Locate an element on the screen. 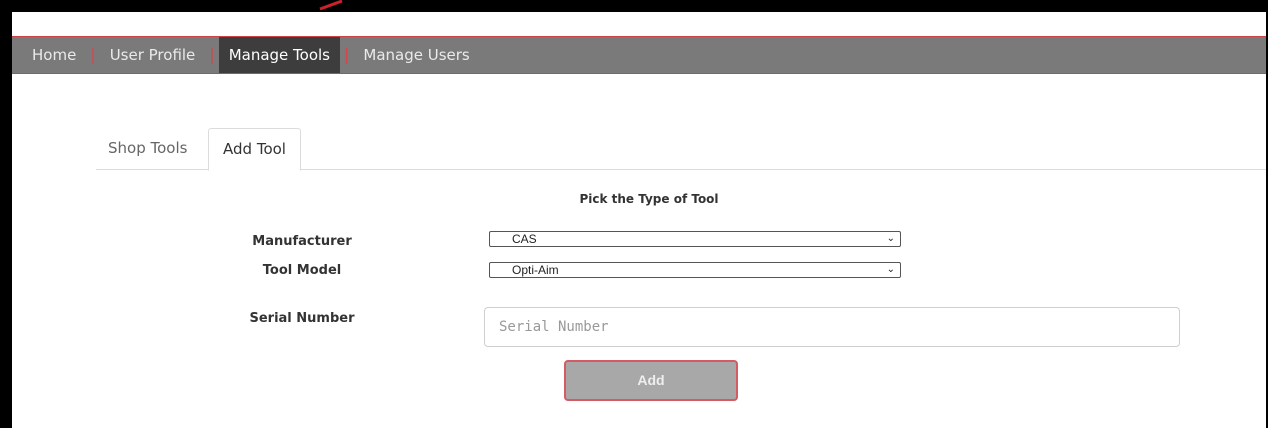 This screenshot has width=1268, height=428. manufacturer-label: Manufacturer is located at coordinates (302, 241).